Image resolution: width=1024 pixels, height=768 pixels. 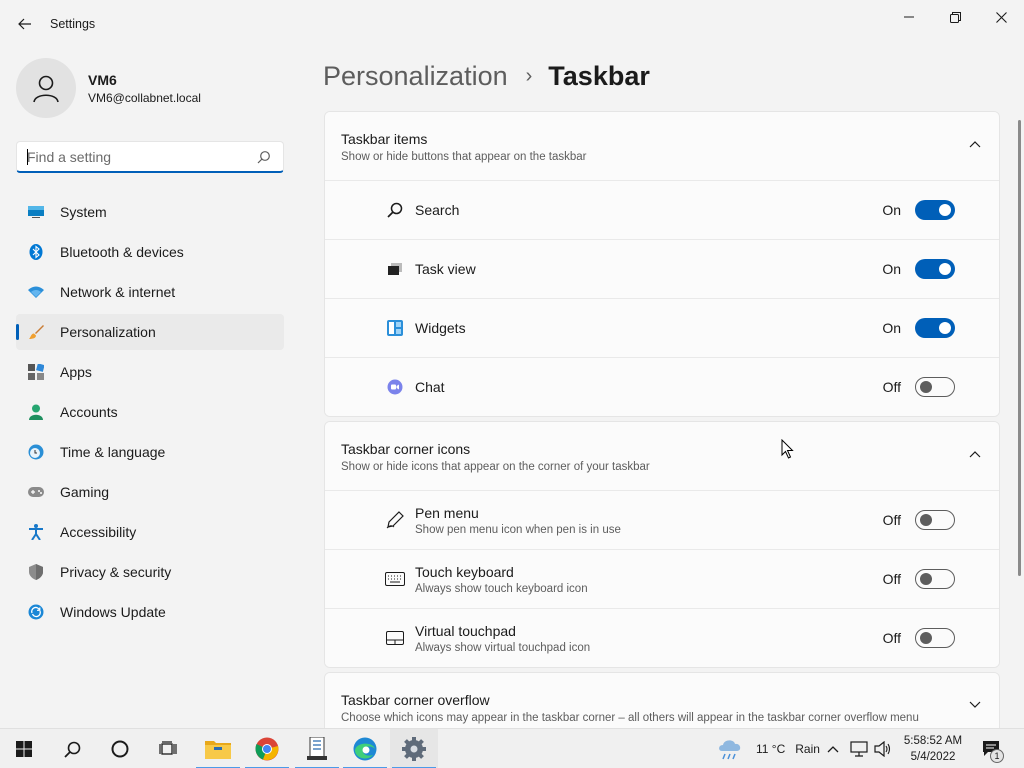 I want to click on sidebar-item-privacy-security: Privacy & security, so click(x=150, y=572).